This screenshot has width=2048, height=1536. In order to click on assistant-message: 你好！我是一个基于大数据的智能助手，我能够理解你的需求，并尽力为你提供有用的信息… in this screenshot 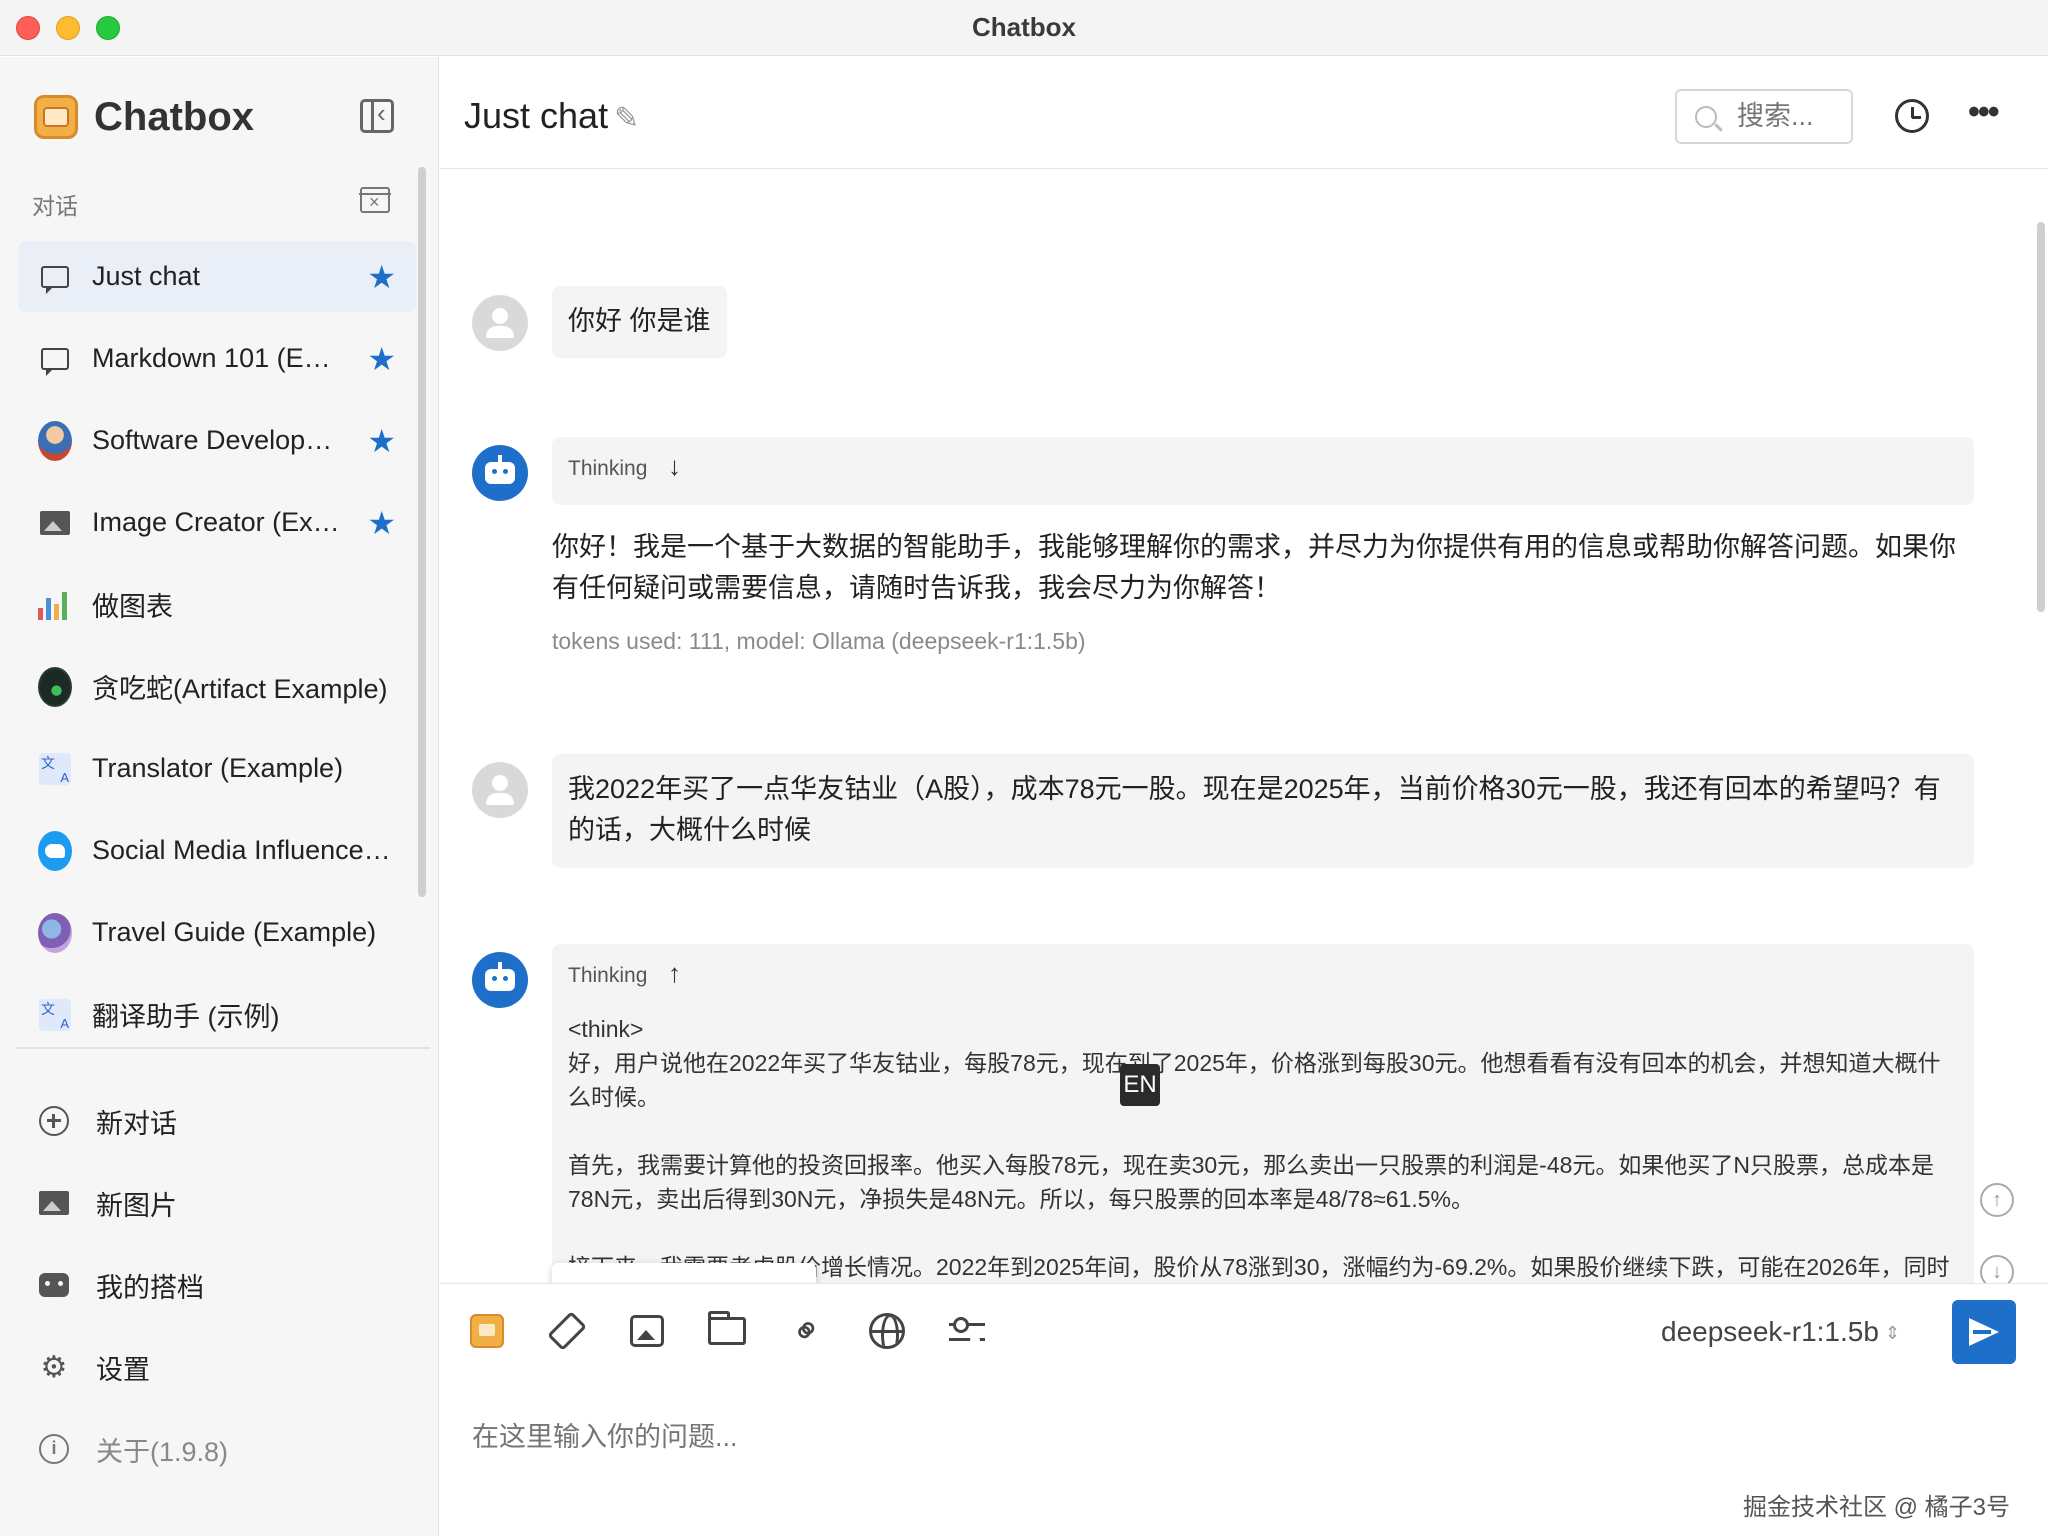, I will do `click(1254, 567)`.